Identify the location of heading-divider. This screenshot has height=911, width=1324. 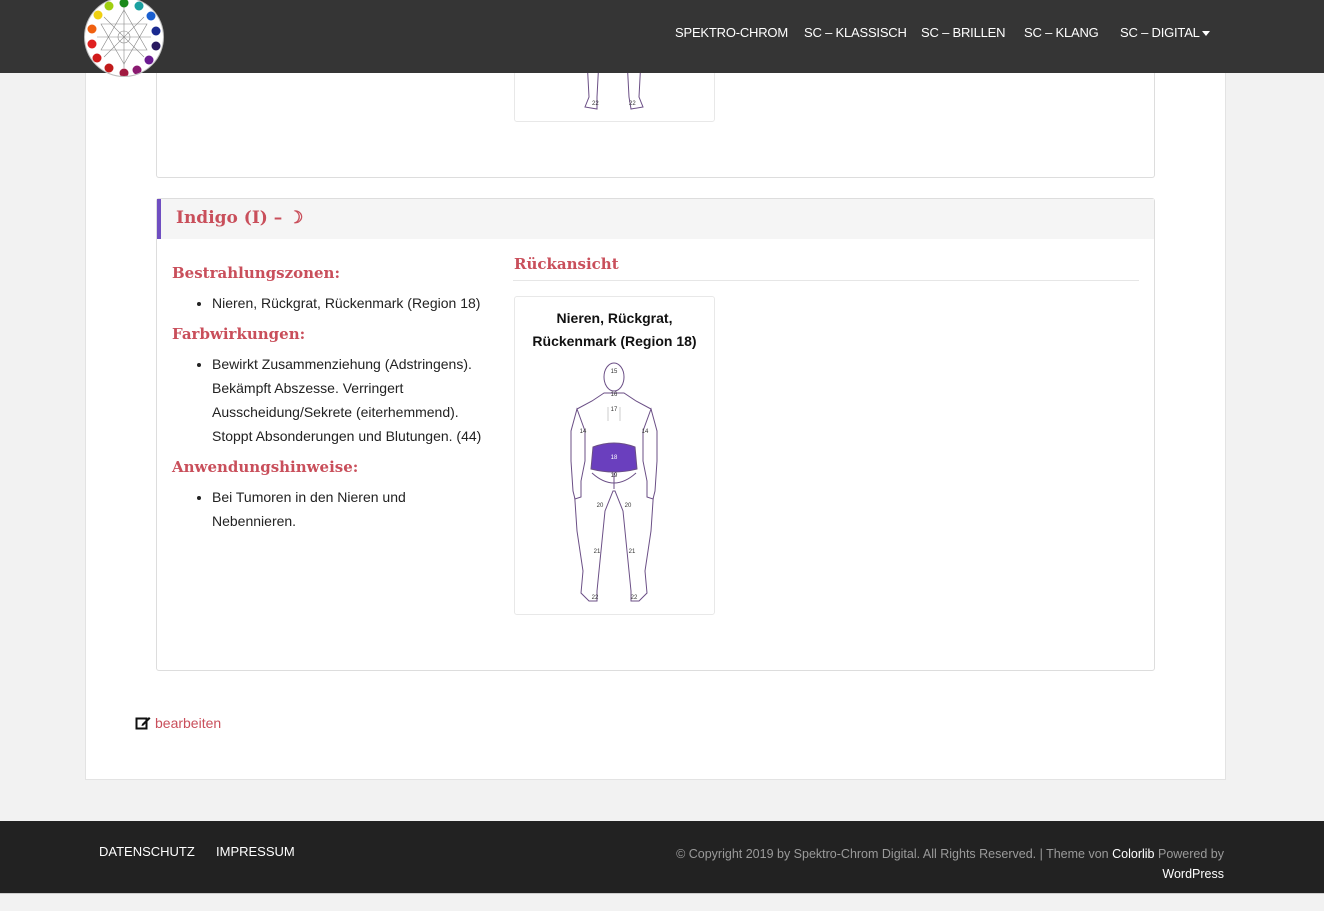
(826, 280).